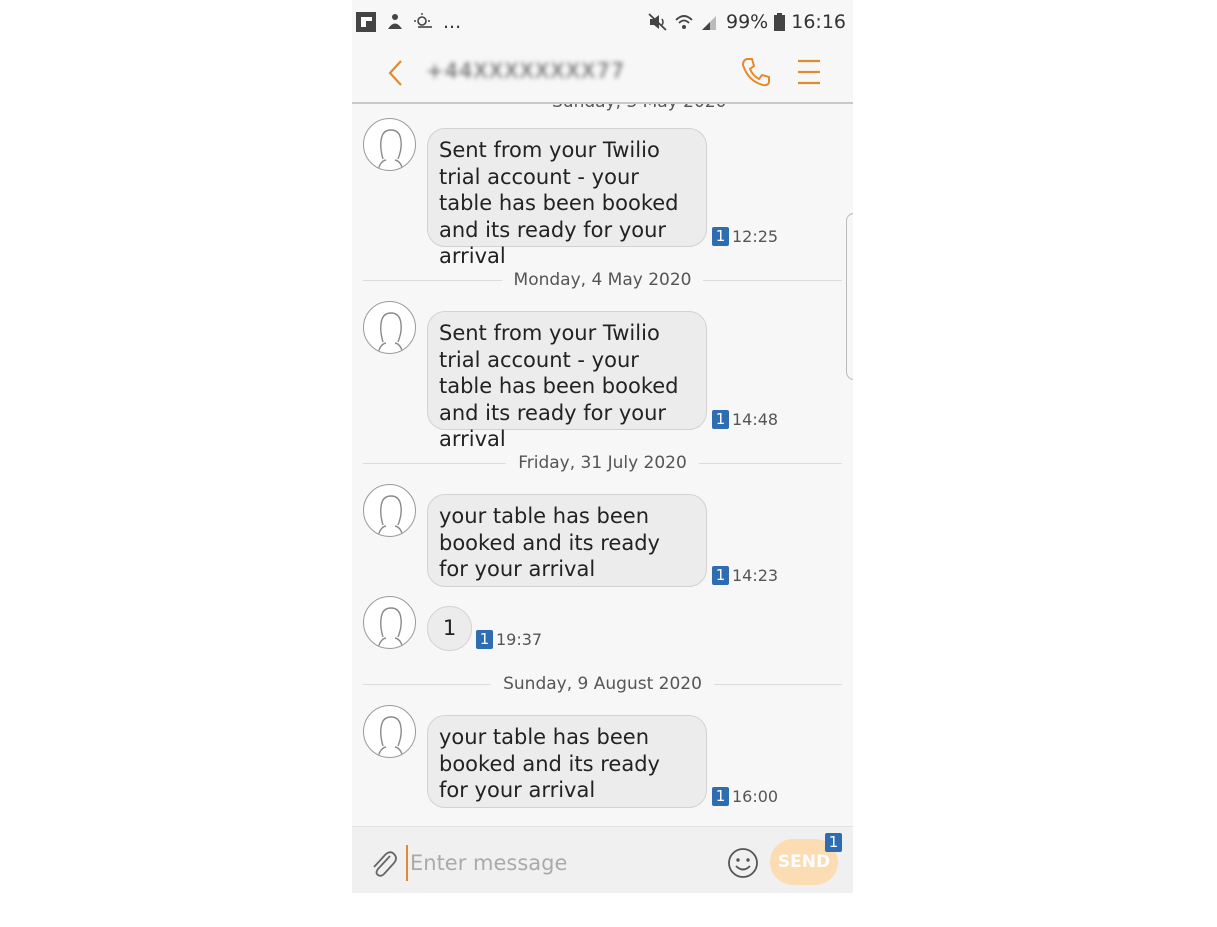  I want to click on date-divider-partial: Sunday, 3 May 2020, so click(639, 108).